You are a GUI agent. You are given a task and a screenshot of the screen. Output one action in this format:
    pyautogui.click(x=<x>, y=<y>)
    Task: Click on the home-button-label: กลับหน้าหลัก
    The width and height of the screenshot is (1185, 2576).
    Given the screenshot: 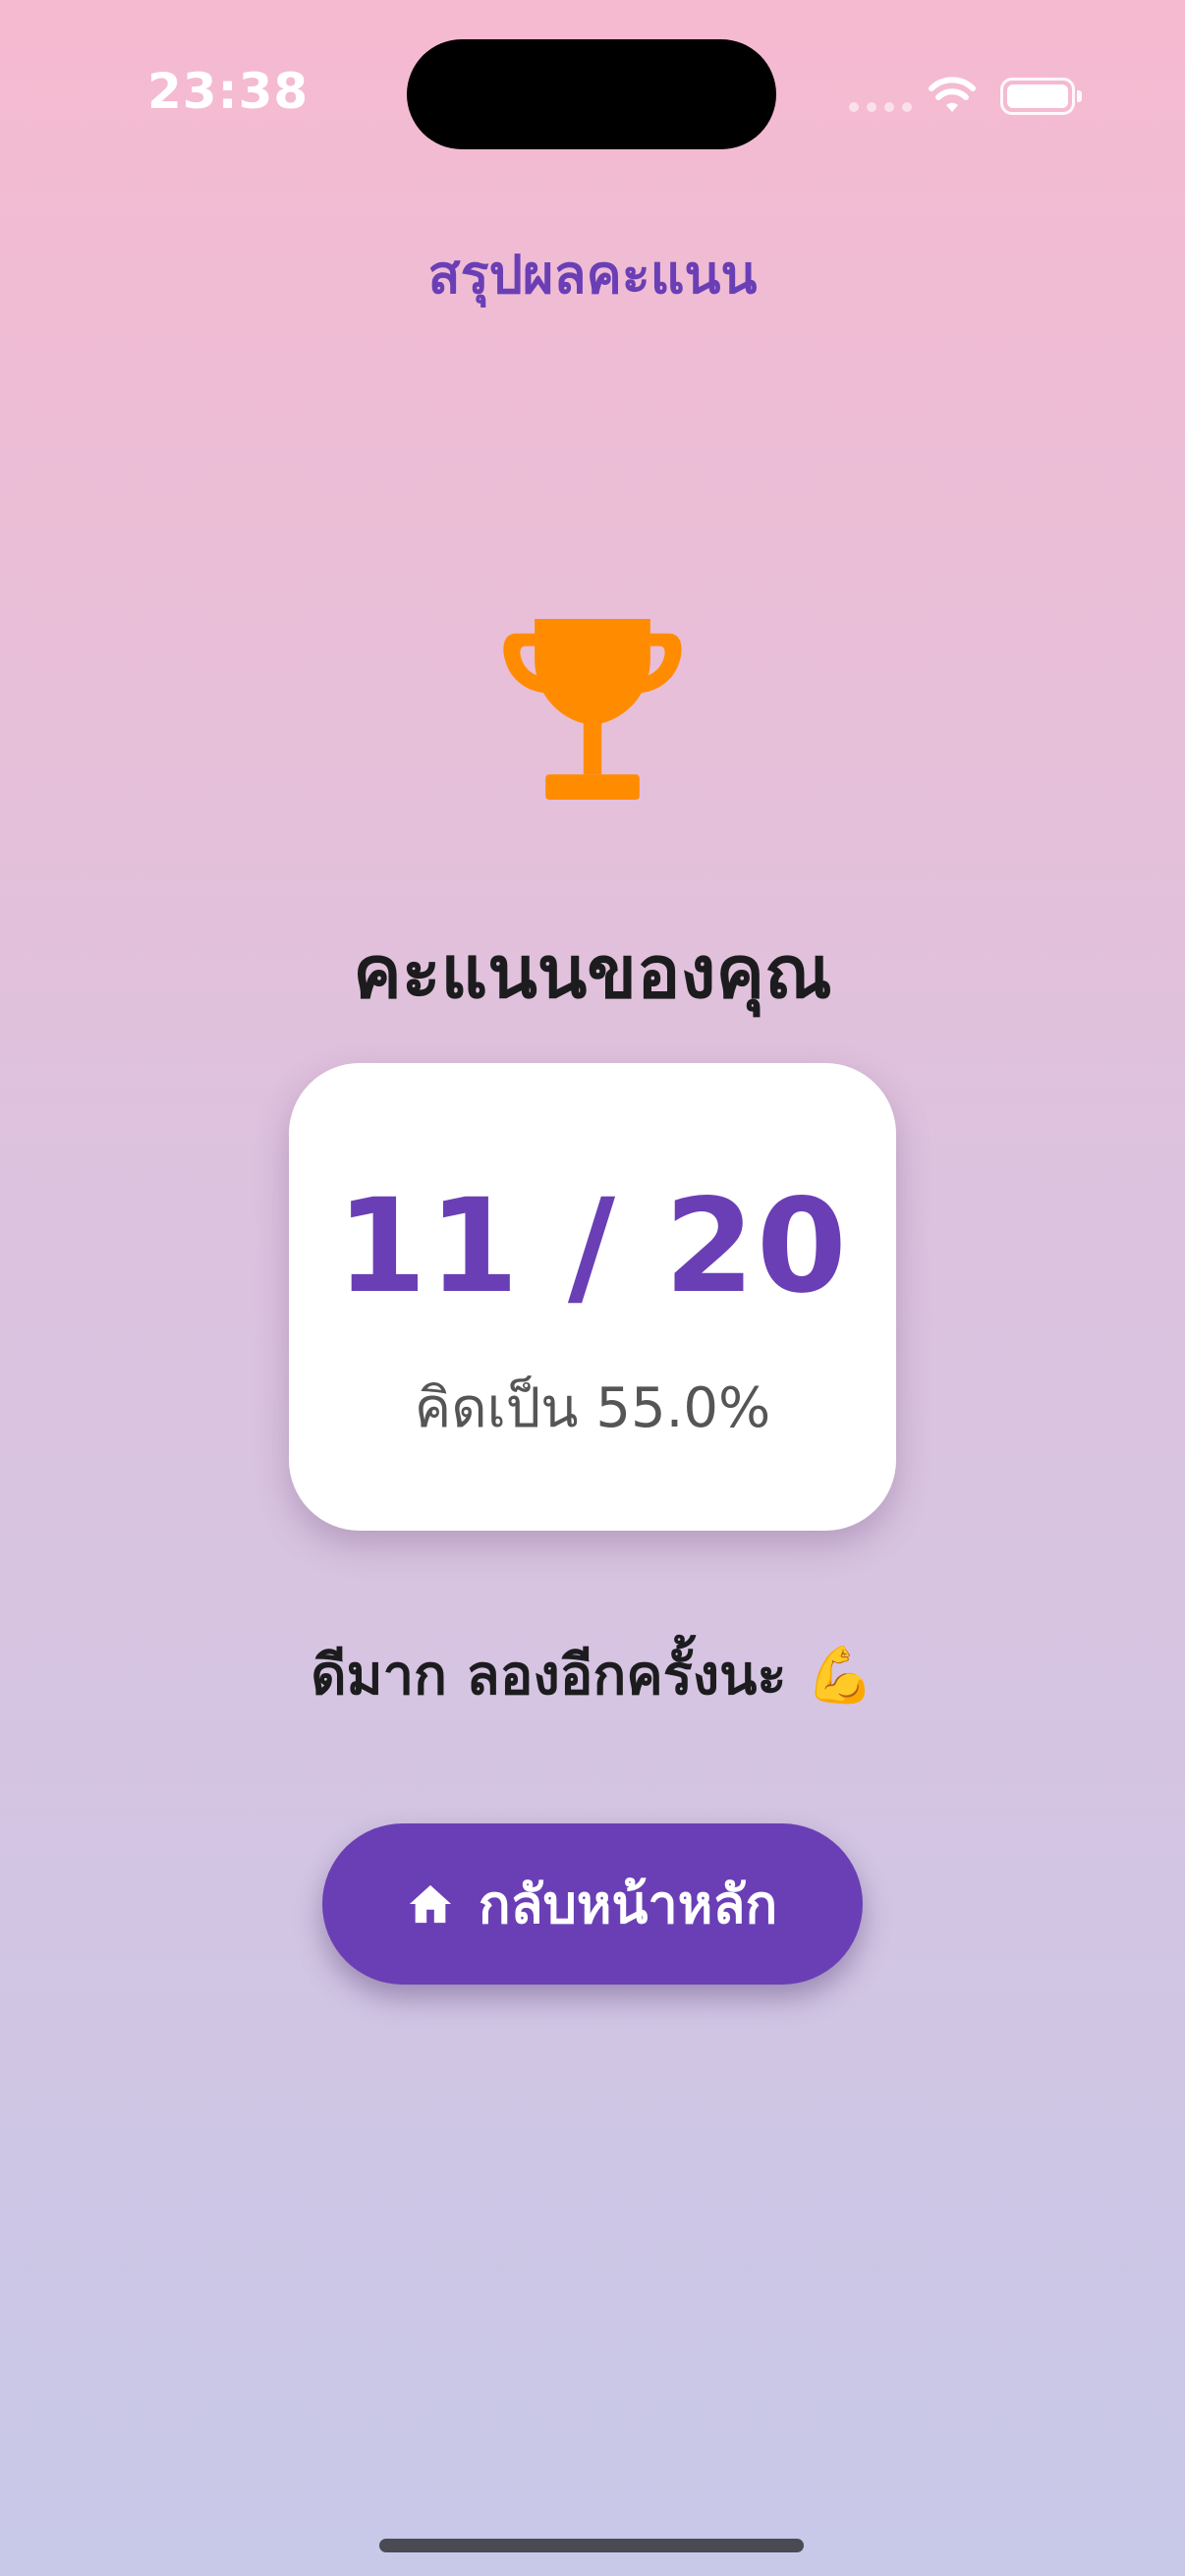 What is the action you would take?
    pyautogui.click(x=628, y=1904)
    